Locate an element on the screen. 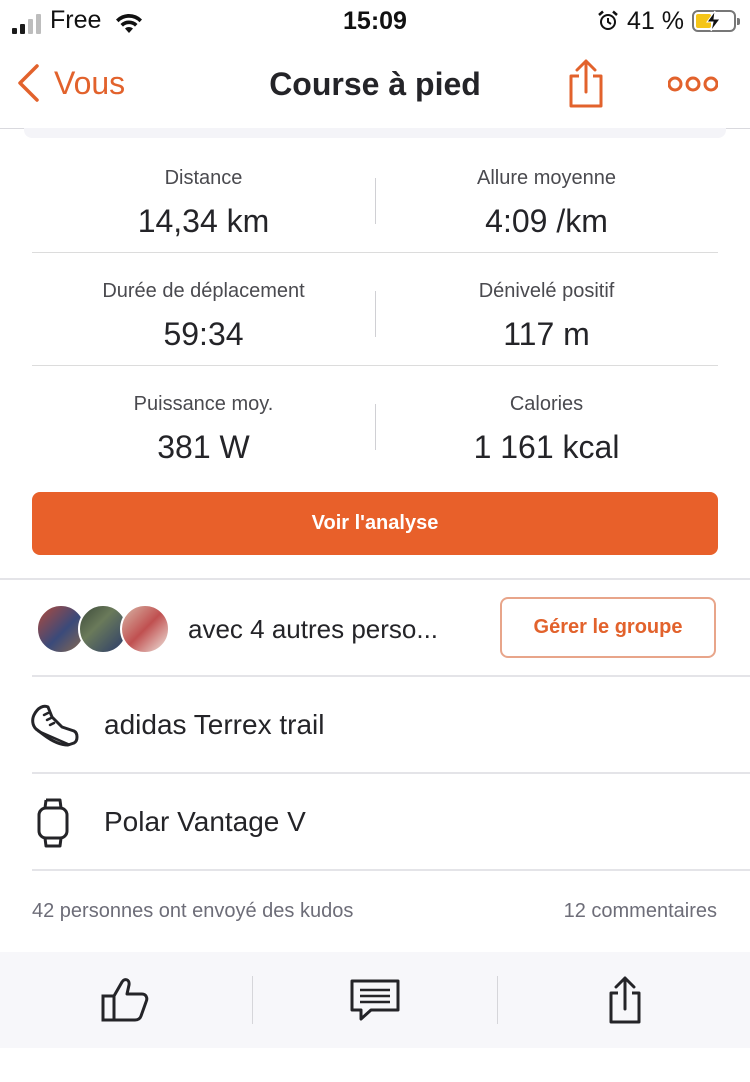 Image resolution: width=750 pixels, height=1082 pixels. battery-icon is located at coordinates (716, 21).